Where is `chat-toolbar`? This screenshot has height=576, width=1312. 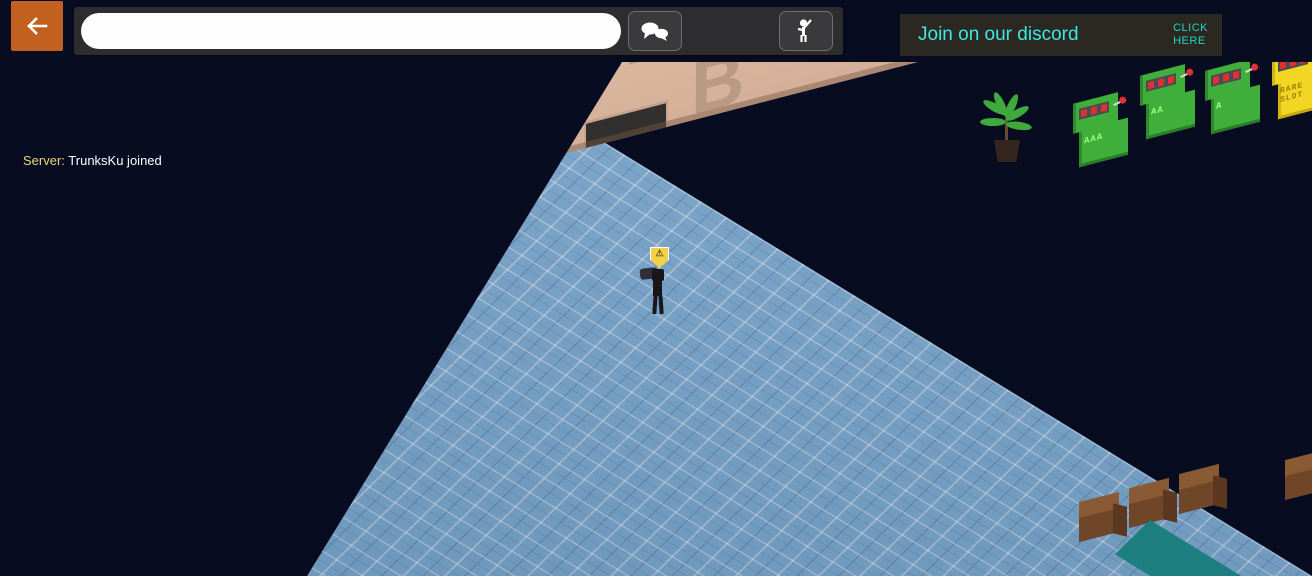
chat-toolbar is located at coordinates (458, 31).